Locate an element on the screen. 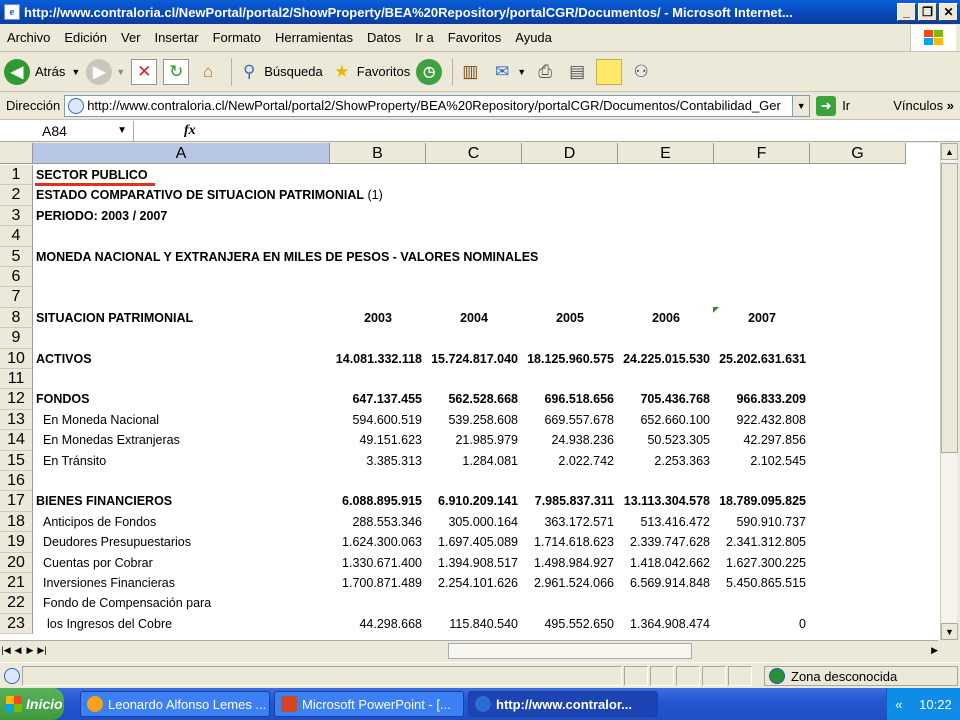 The image size is (960, 720). cell-value: 363.172.571 is located at coordinates (570, 522).